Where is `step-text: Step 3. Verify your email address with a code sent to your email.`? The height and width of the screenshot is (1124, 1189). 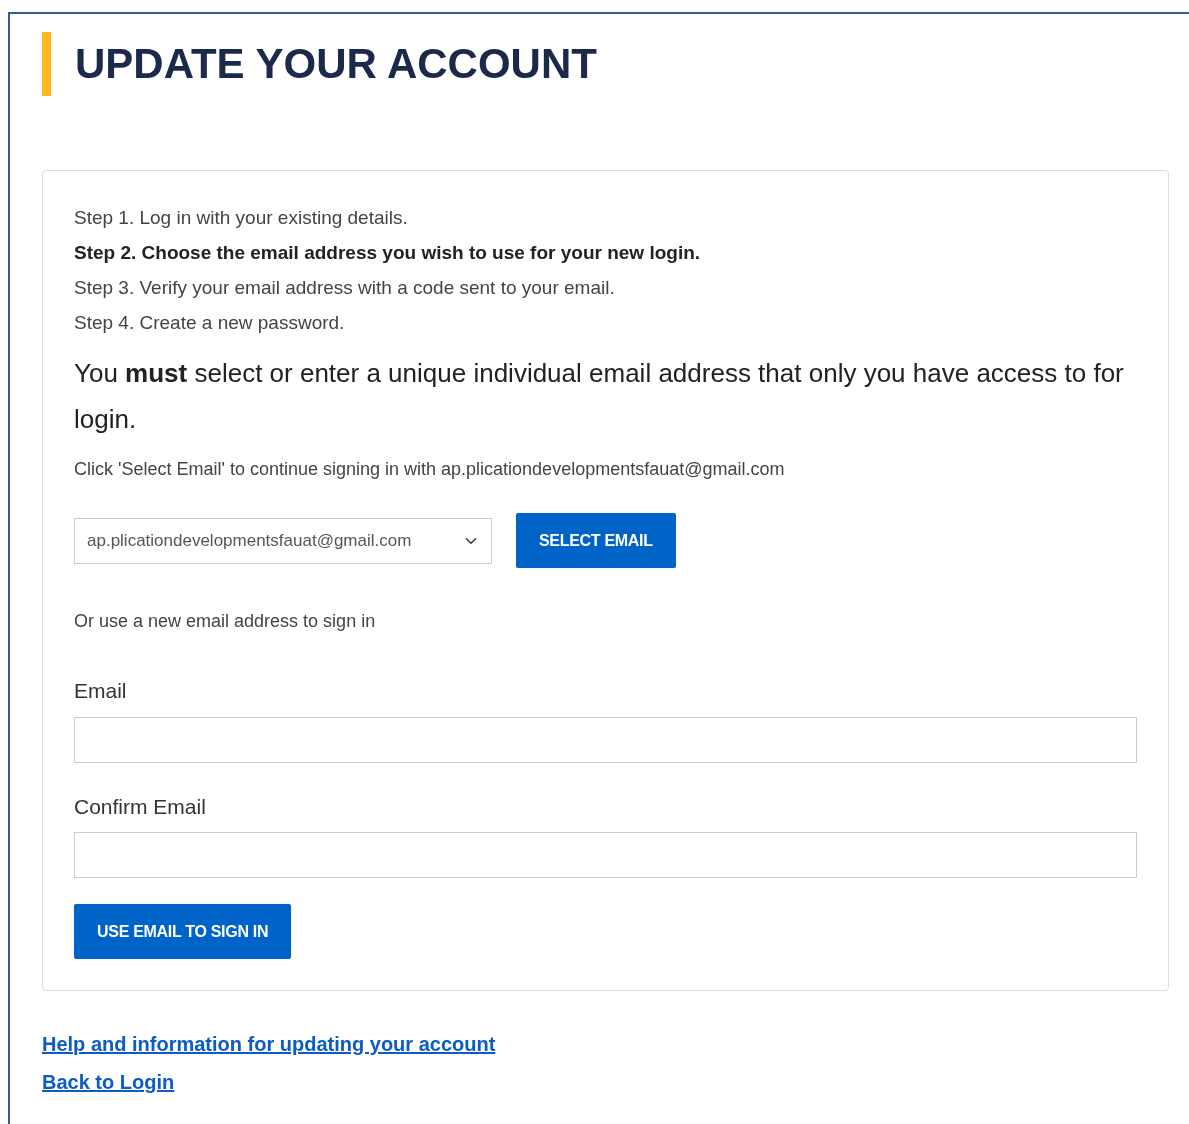
step-text: Step 3. Verify your email address with a code sent to your email. is located at coordinates (345, 288).